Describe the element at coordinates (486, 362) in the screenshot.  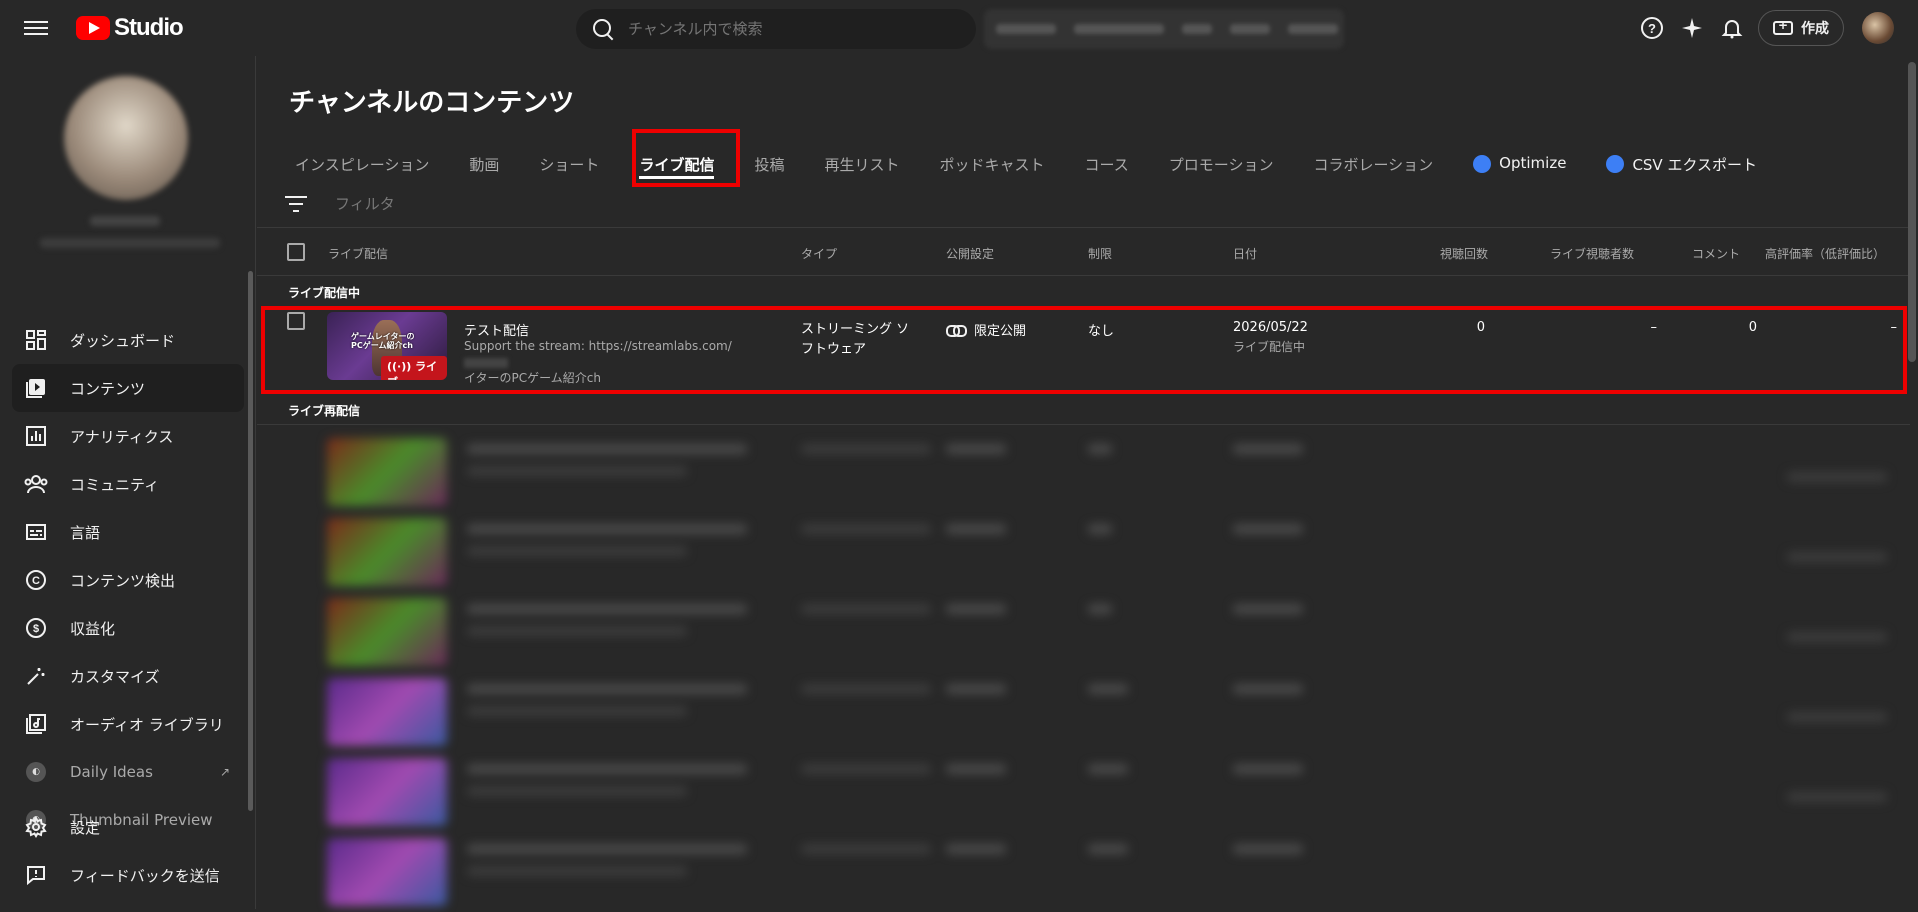
I see `redacted-text` at that location.